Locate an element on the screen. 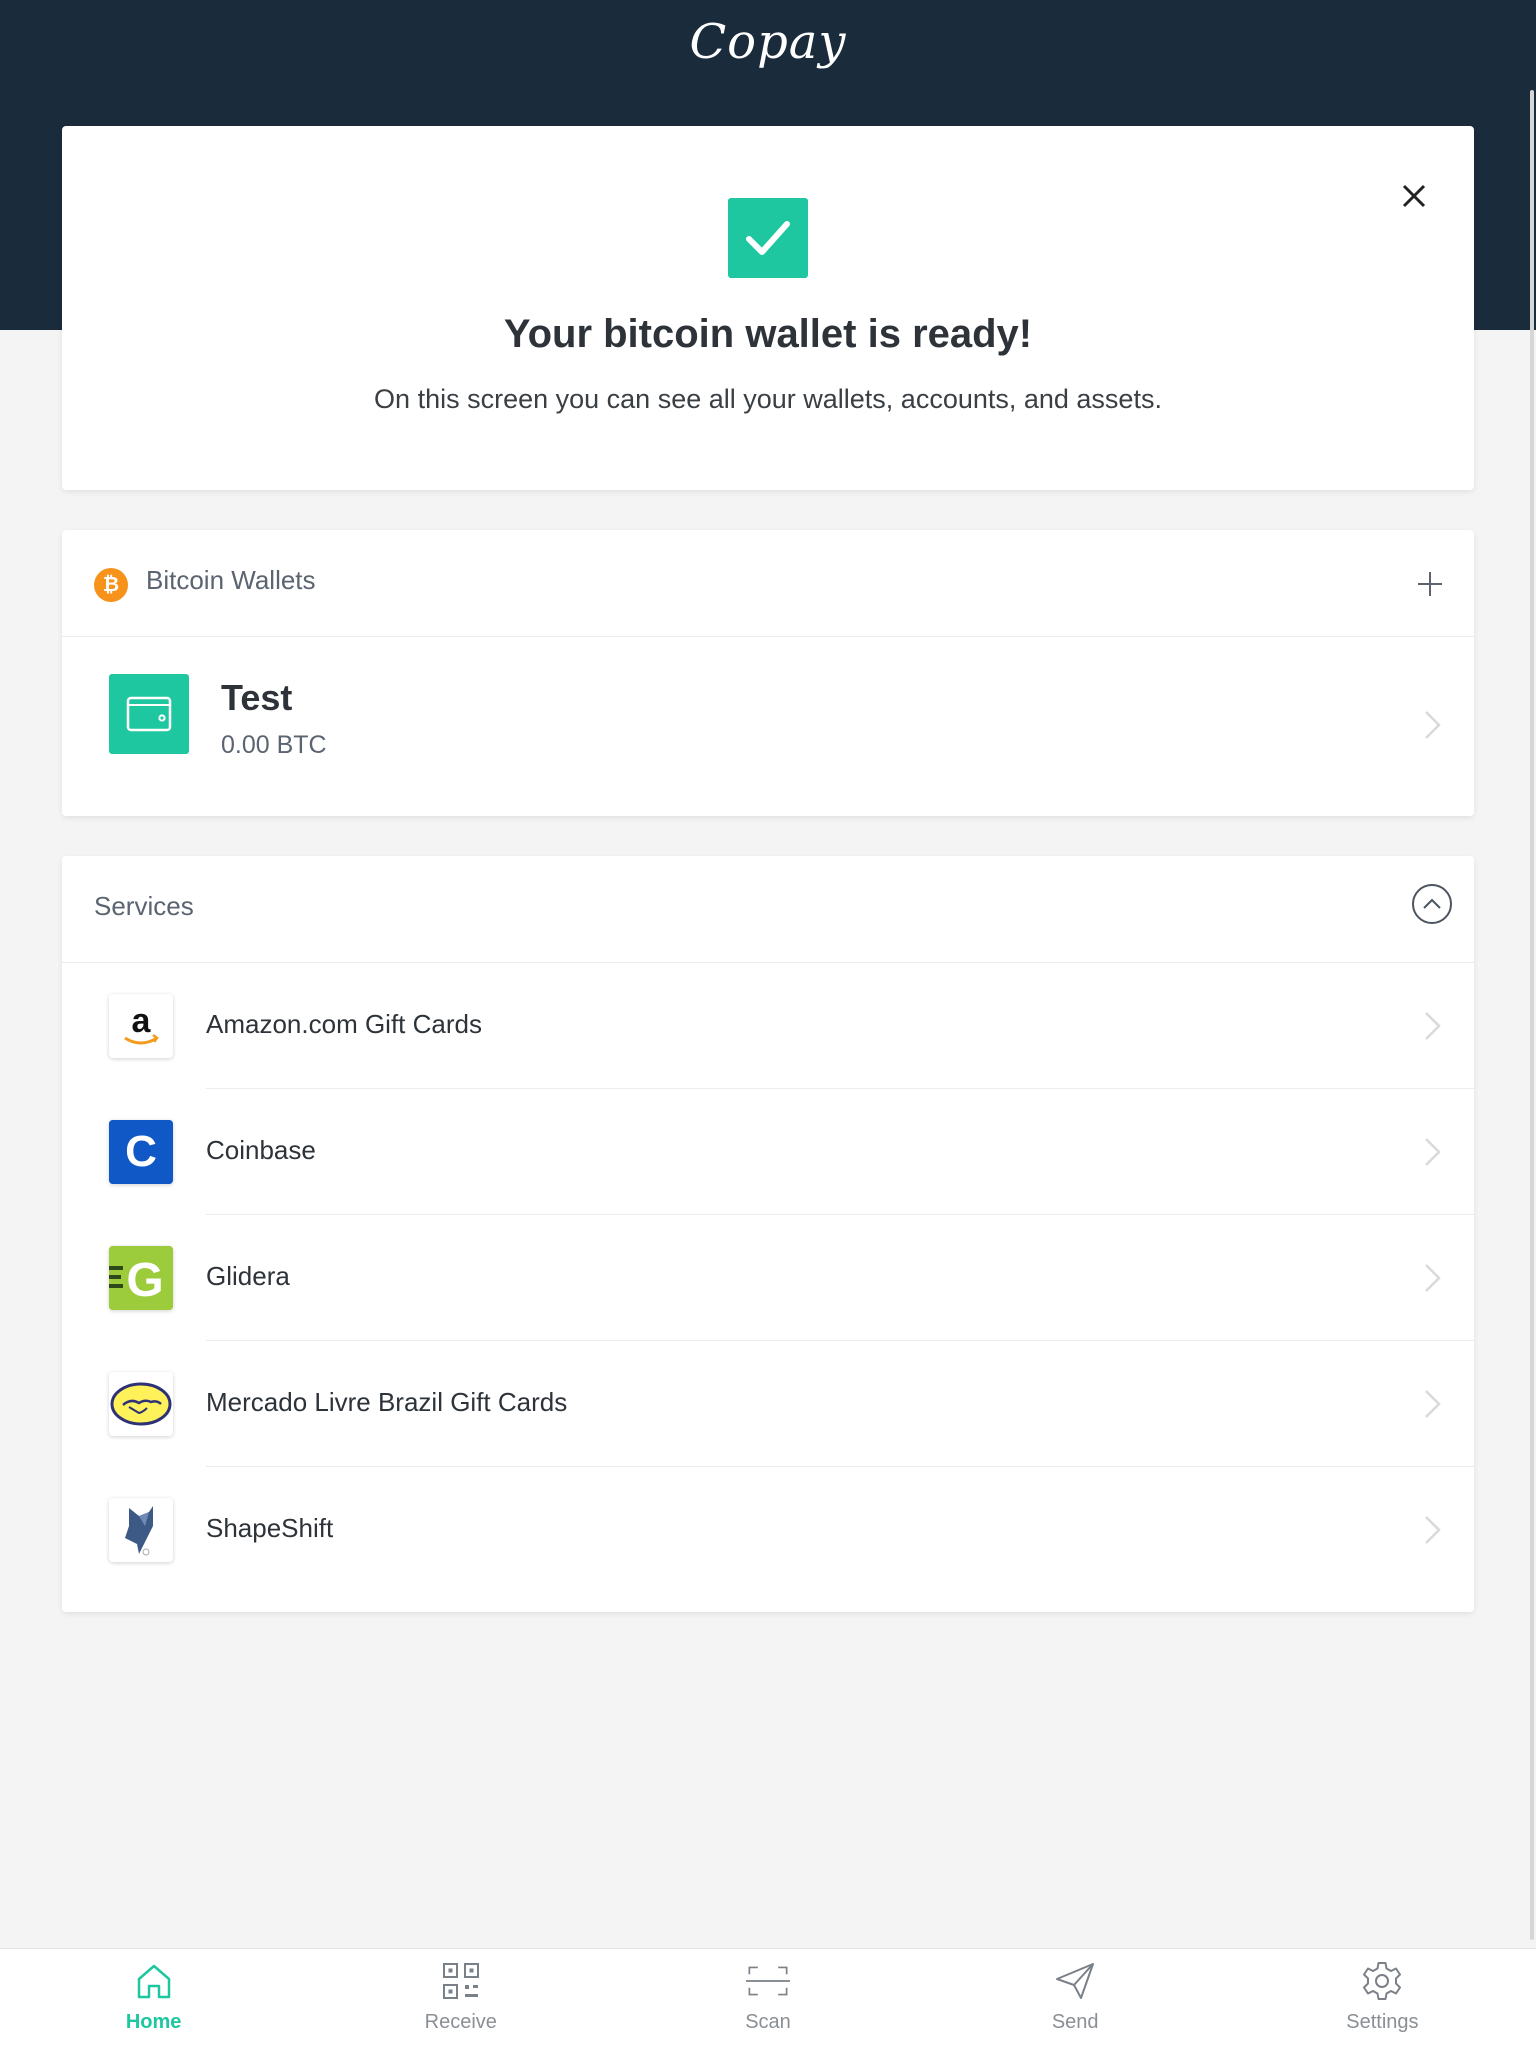  nav-label: Home is located at coordinates (153, 2022).